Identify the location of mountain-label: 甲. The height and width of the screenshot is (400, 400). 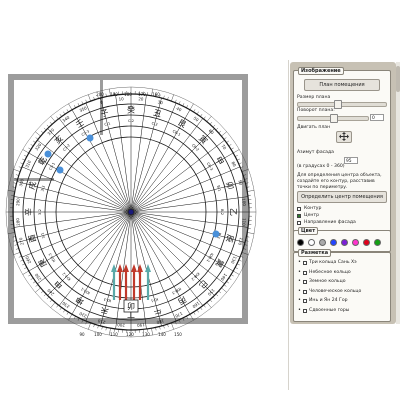
(219, 160).